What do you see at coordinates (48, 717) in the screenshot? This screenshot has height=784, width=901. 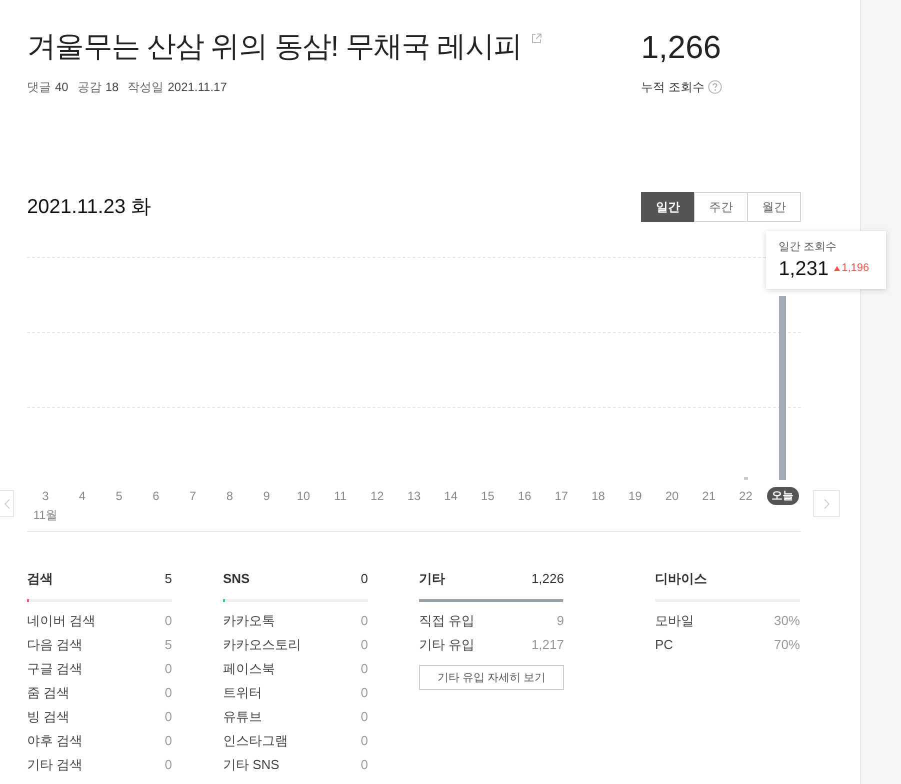 I see `row-label: 빙 검색` at bounding box center [48, 717].